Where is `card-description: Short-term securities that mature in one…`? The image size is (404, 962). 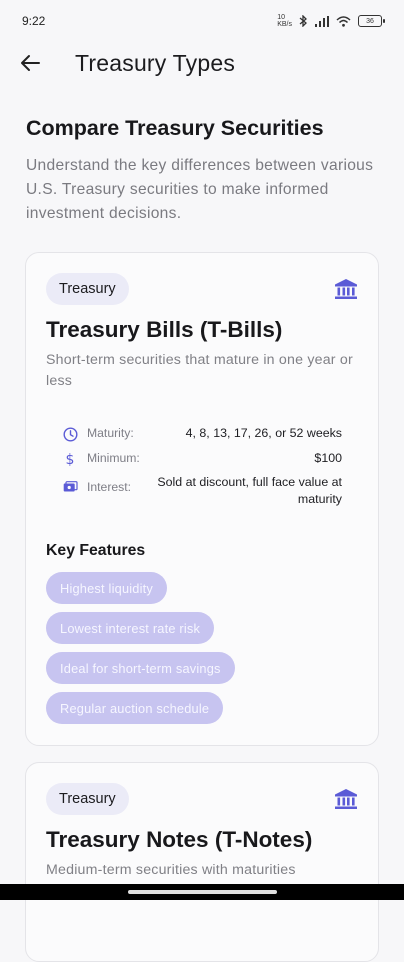 card-description: Short-term securities that mature in one… is located at coordinates (199, 370).